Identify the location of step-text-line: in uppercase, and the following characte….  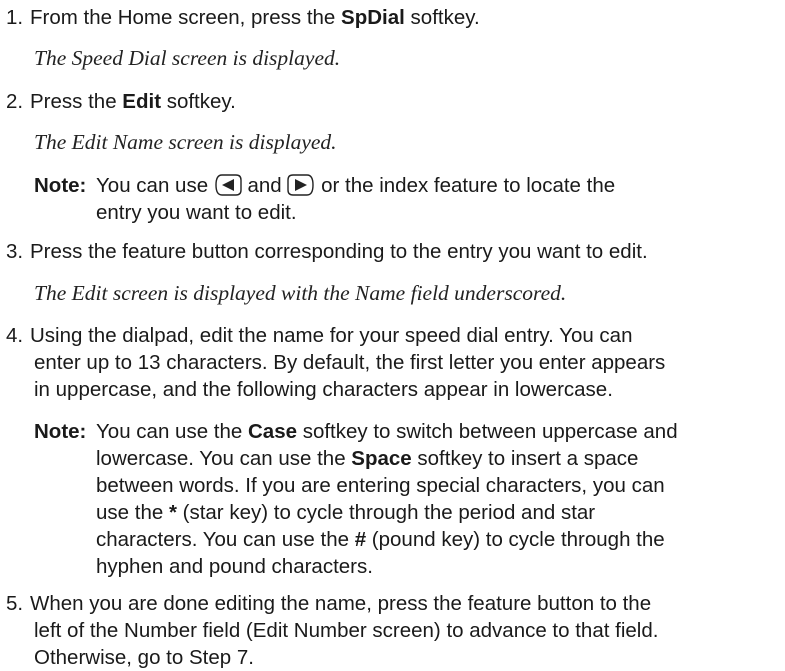
(323, 389).